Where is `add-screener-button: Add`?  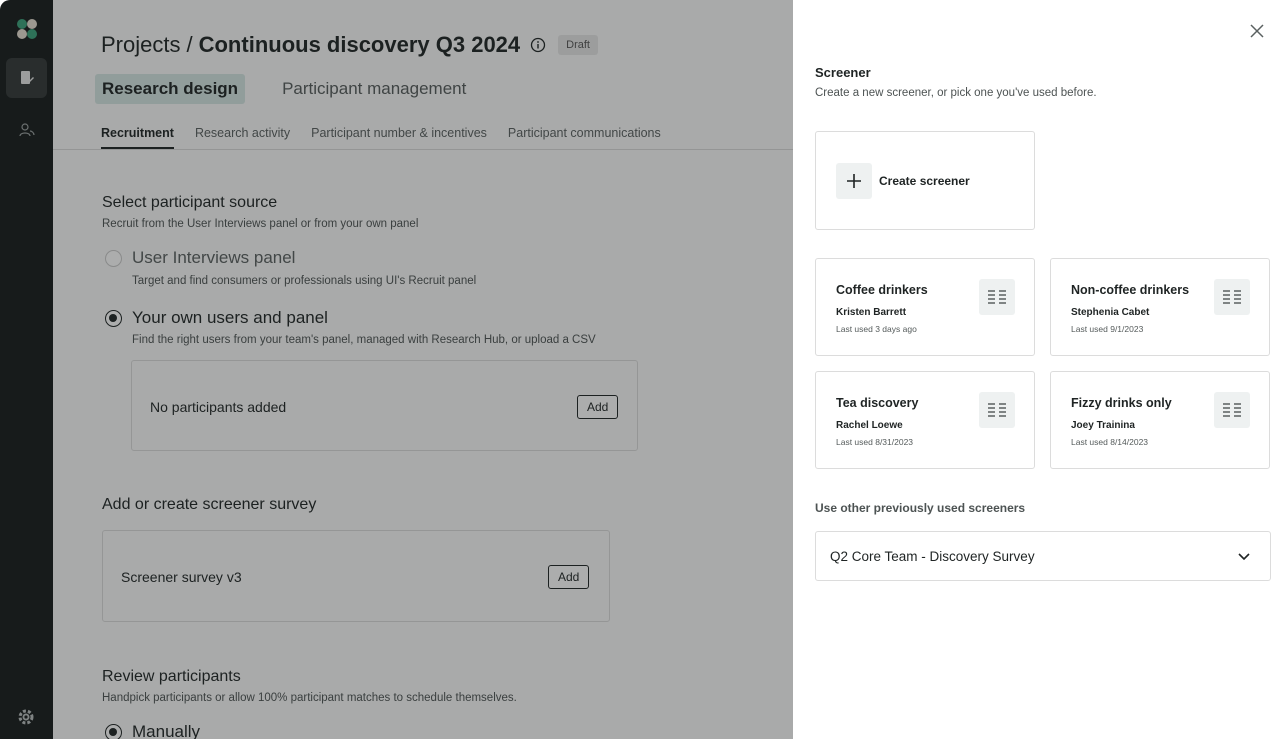
add-screener-button: Add is located at coordinates (569, 577).